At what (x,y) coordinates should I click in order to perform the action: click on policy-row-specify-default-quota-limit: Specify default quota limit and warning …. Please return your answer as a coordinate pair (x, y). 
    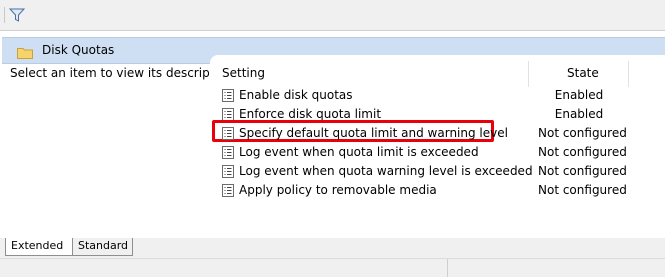
    Looking at the image, I should click on (437, 131).